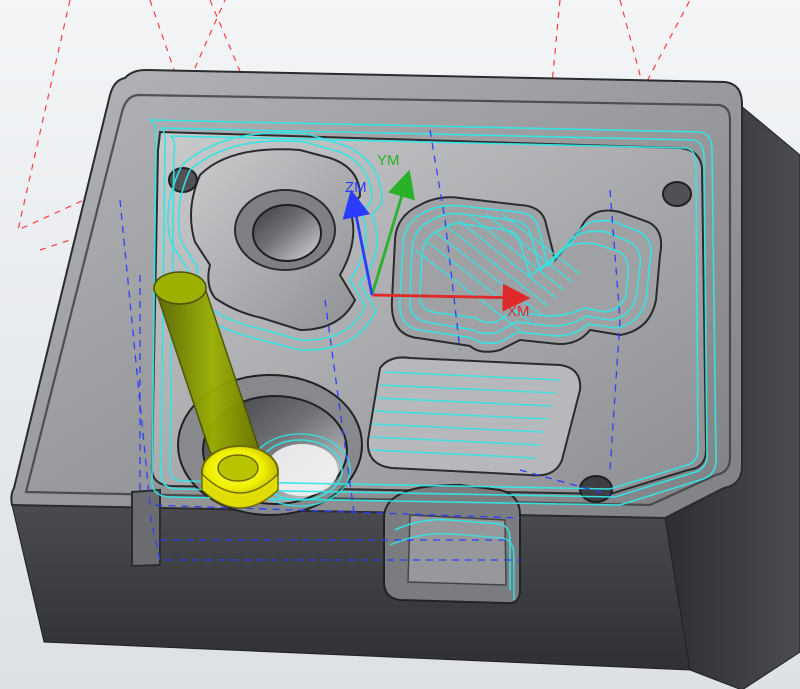 The height and width of the screenshot is (689, 800). What do you see at coordinates (287, 233) in the screenshot?
I see `boss-hole` at bounding box center [287, 233].